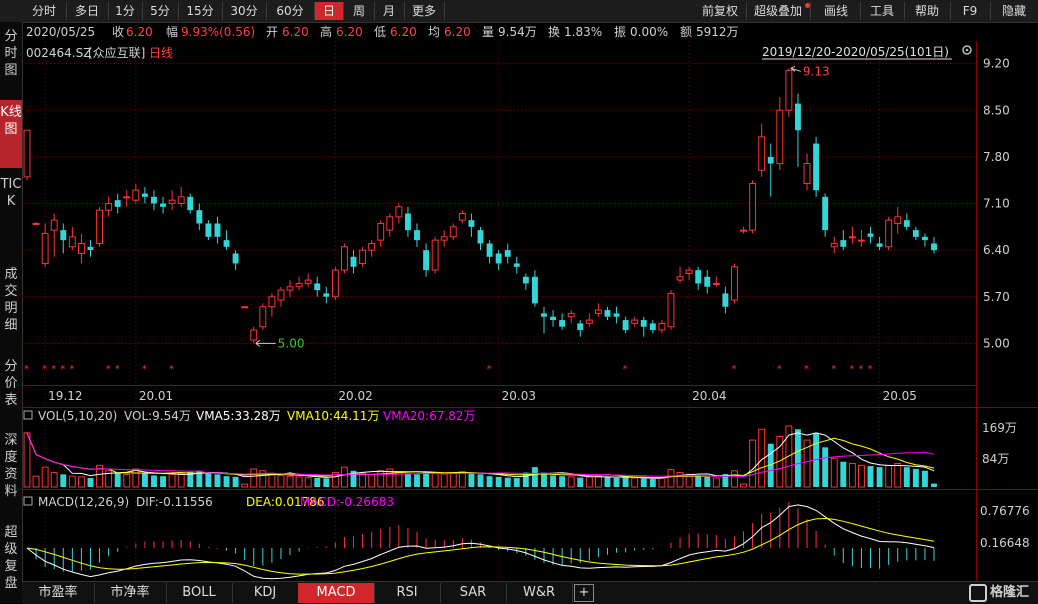 This screenshot has width=1038, height=604. Describe the element at coordinates (807, 5) in the screenshot. I see `notification-dot-icon` at that location.